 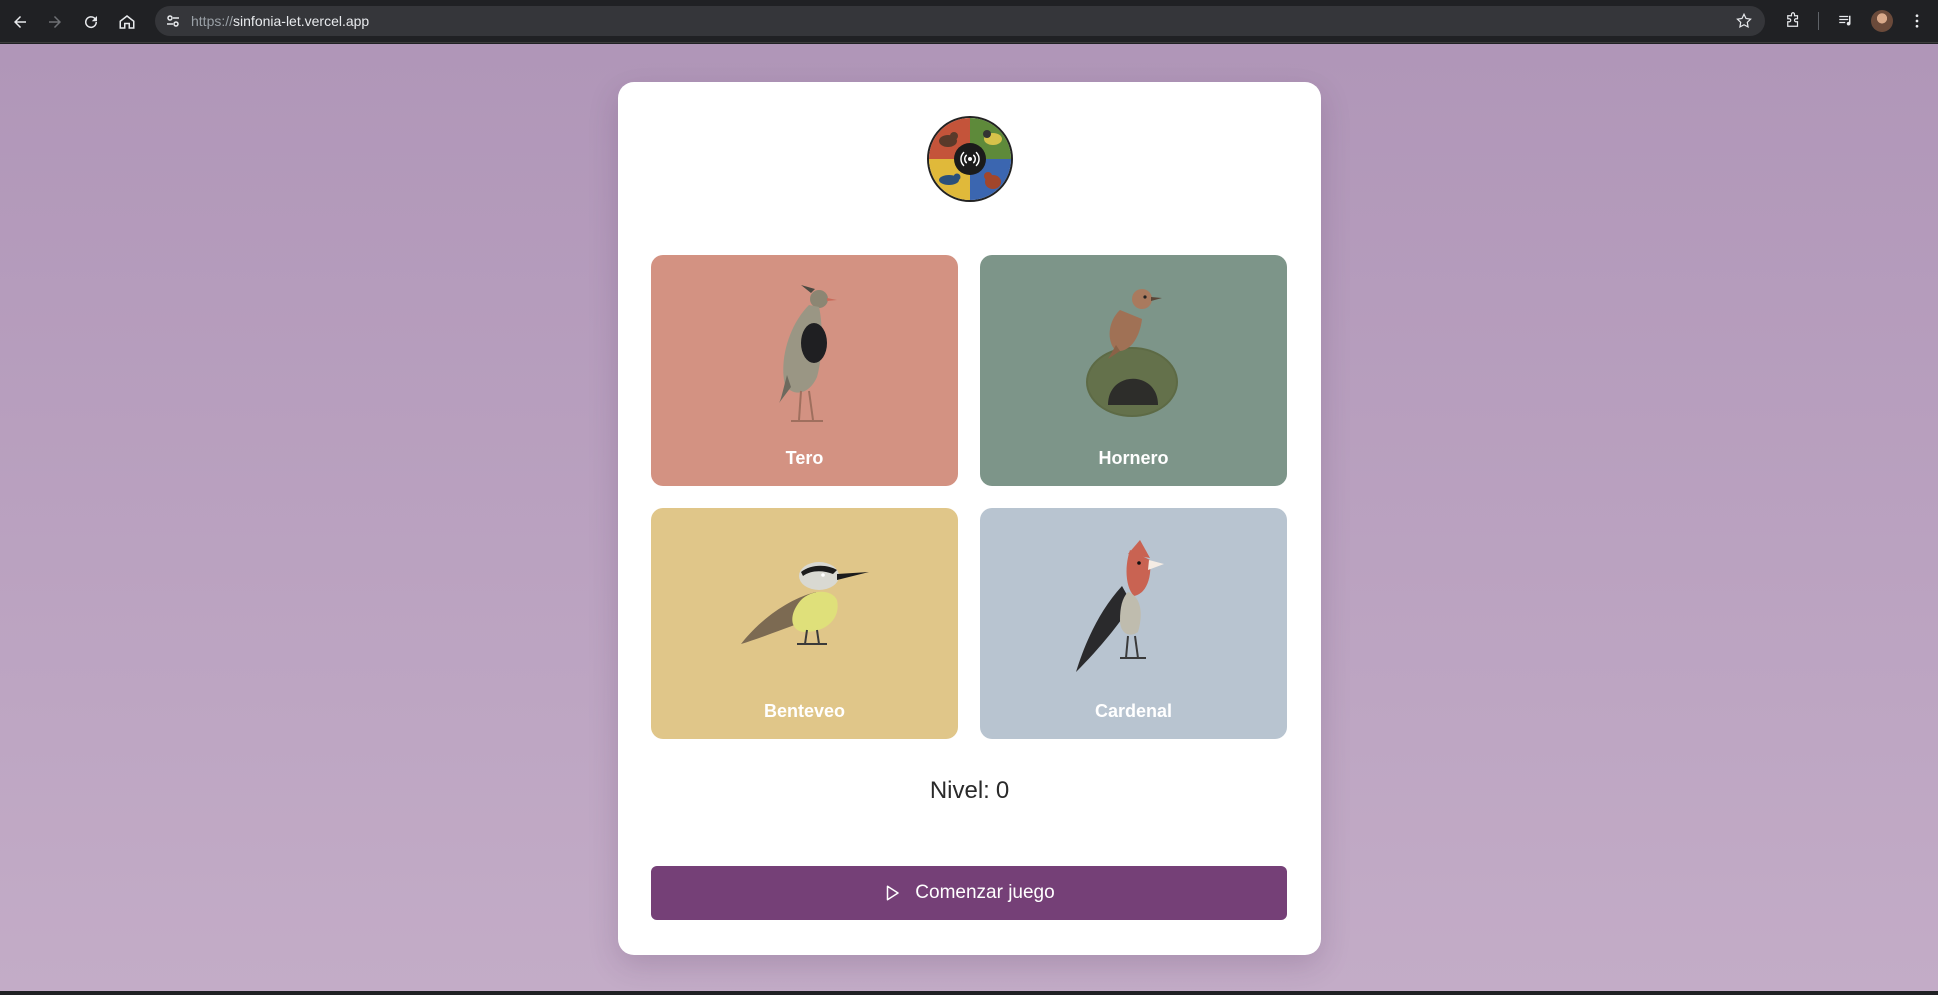 What do you see at coordinates (960, 21) in the screenshot?
I see `address-bar: https://sinfonia-let.vercel.app` at bounding box center [960, 21].